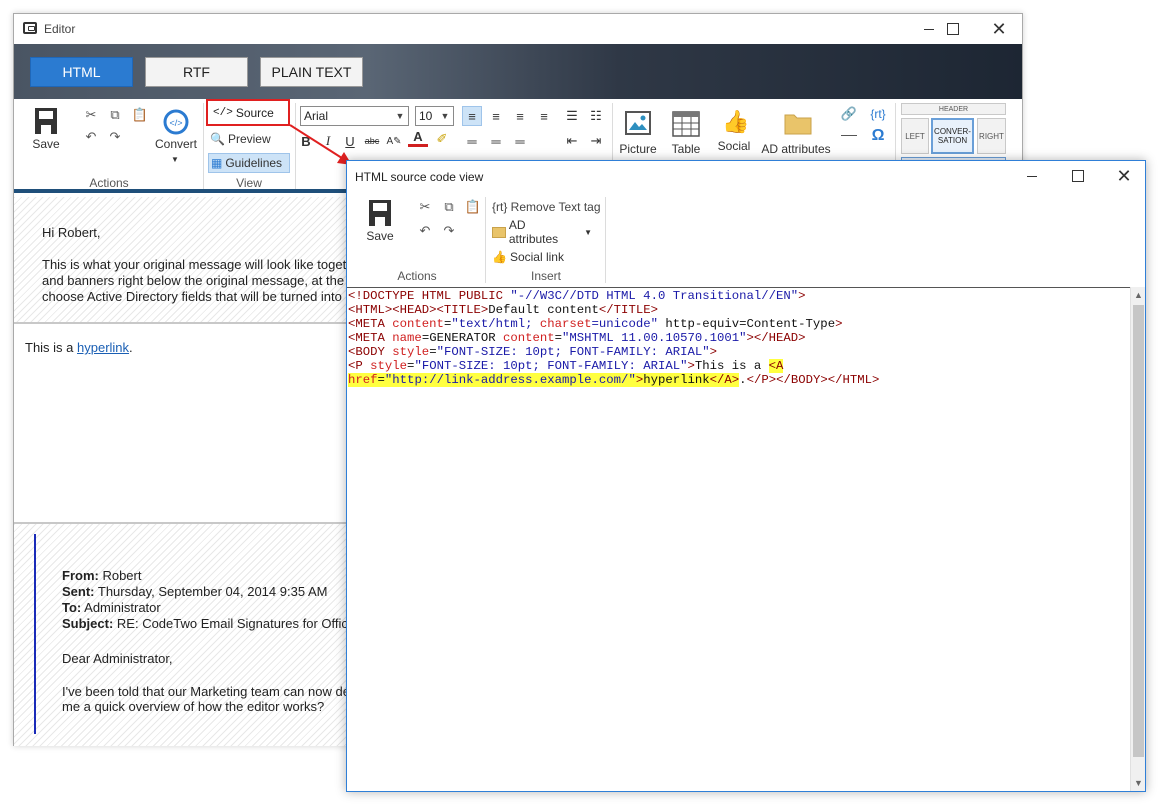  Describe the element at coordinates (686, 149) in the screenshot. I see `table-button: Table` at that location.